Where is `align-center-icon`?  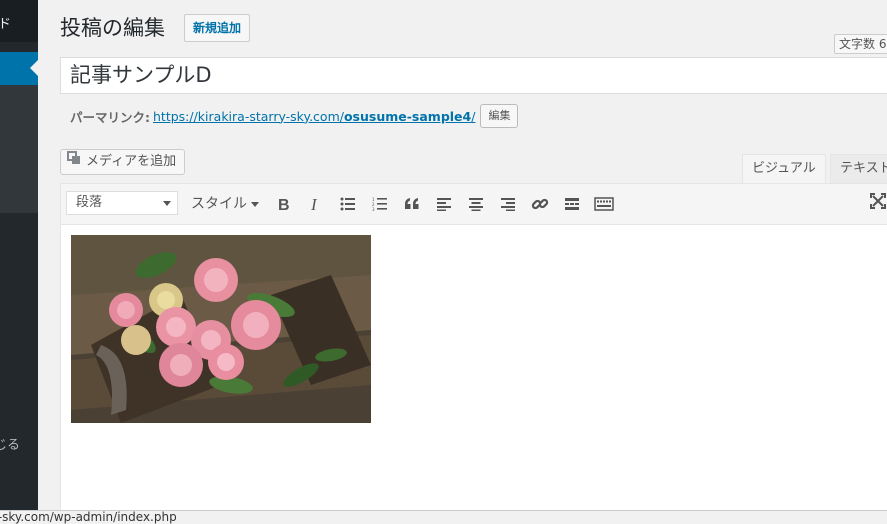
align-center-icon is located at coordinates (476, 204).